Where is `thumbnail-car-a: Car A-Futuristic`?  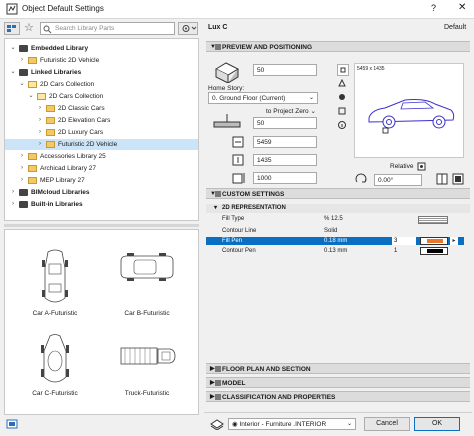 thumbnail-car-a: Car A-Futuristic is located at coordinates (55, 283).